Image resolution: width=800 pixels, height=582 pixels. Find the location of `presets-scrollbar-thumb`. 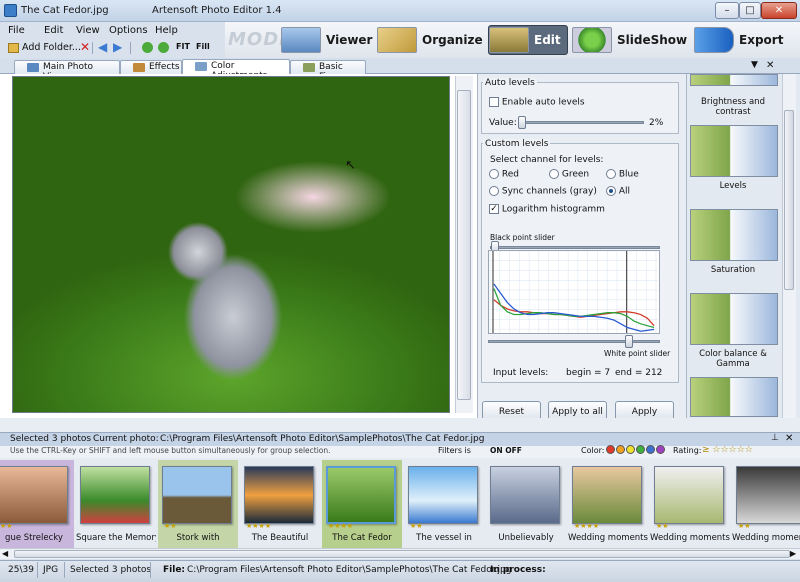

presets-scrollbar-thumb is located at coordinates (789, 200).